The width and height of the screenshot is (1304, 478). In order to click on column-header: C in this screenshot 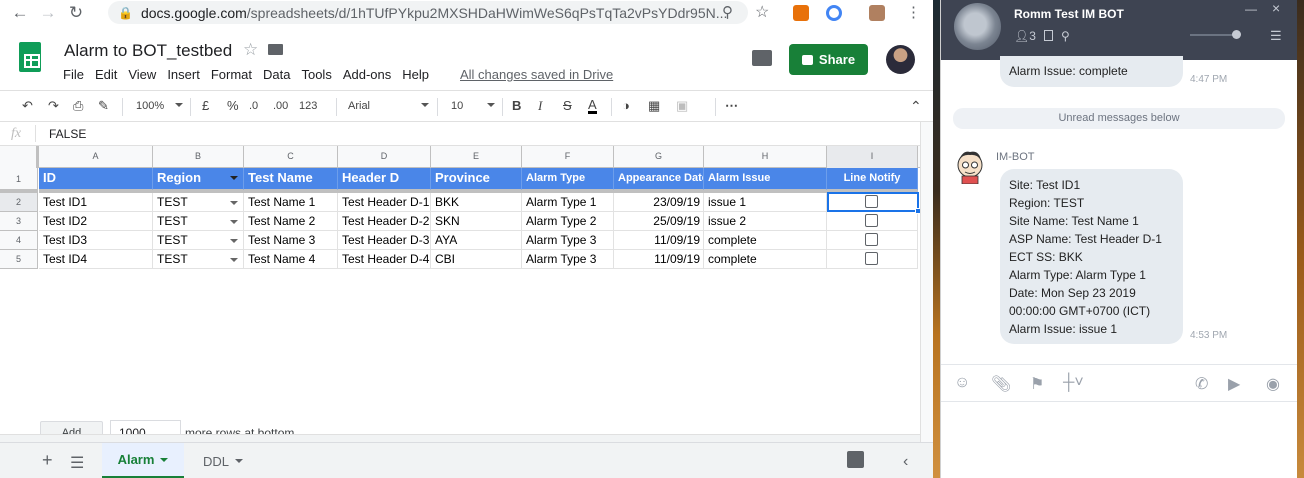, I will do `click(291, 157)`.